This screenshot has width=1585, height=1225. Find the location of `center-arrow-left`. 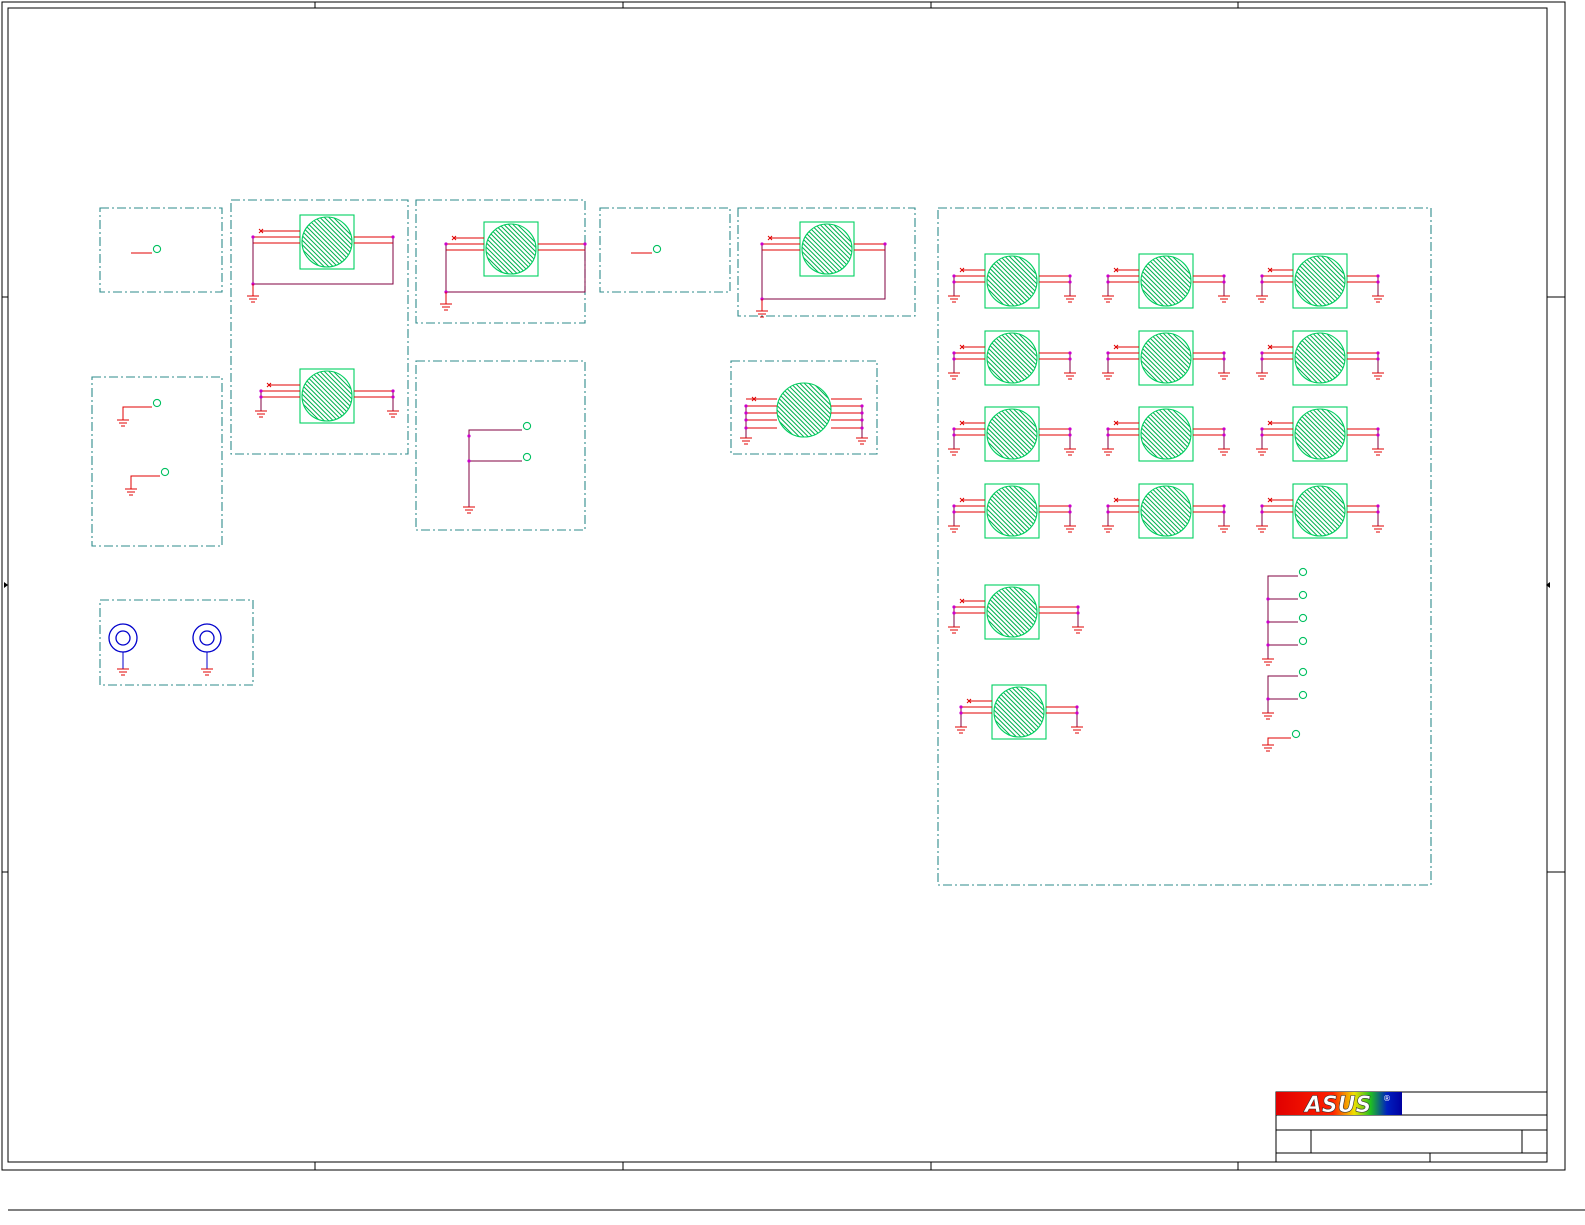

center-arrow-left is located at coordinates (6, 585).